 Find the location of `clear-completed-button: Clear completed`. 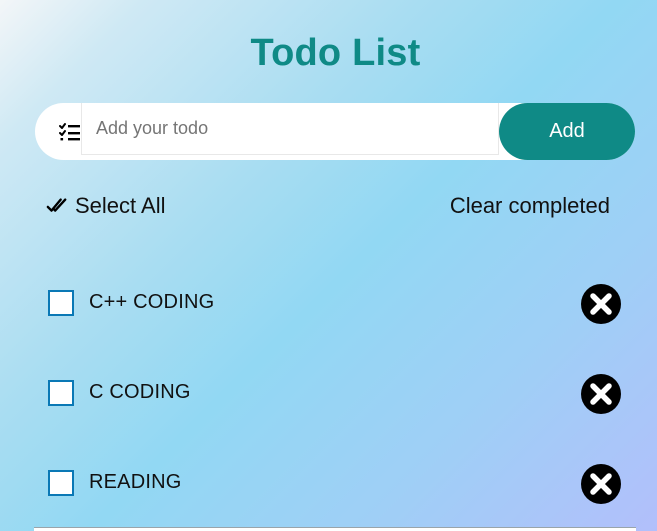

clear-completed-button: Clear completed is located at coordinates (530, 206).